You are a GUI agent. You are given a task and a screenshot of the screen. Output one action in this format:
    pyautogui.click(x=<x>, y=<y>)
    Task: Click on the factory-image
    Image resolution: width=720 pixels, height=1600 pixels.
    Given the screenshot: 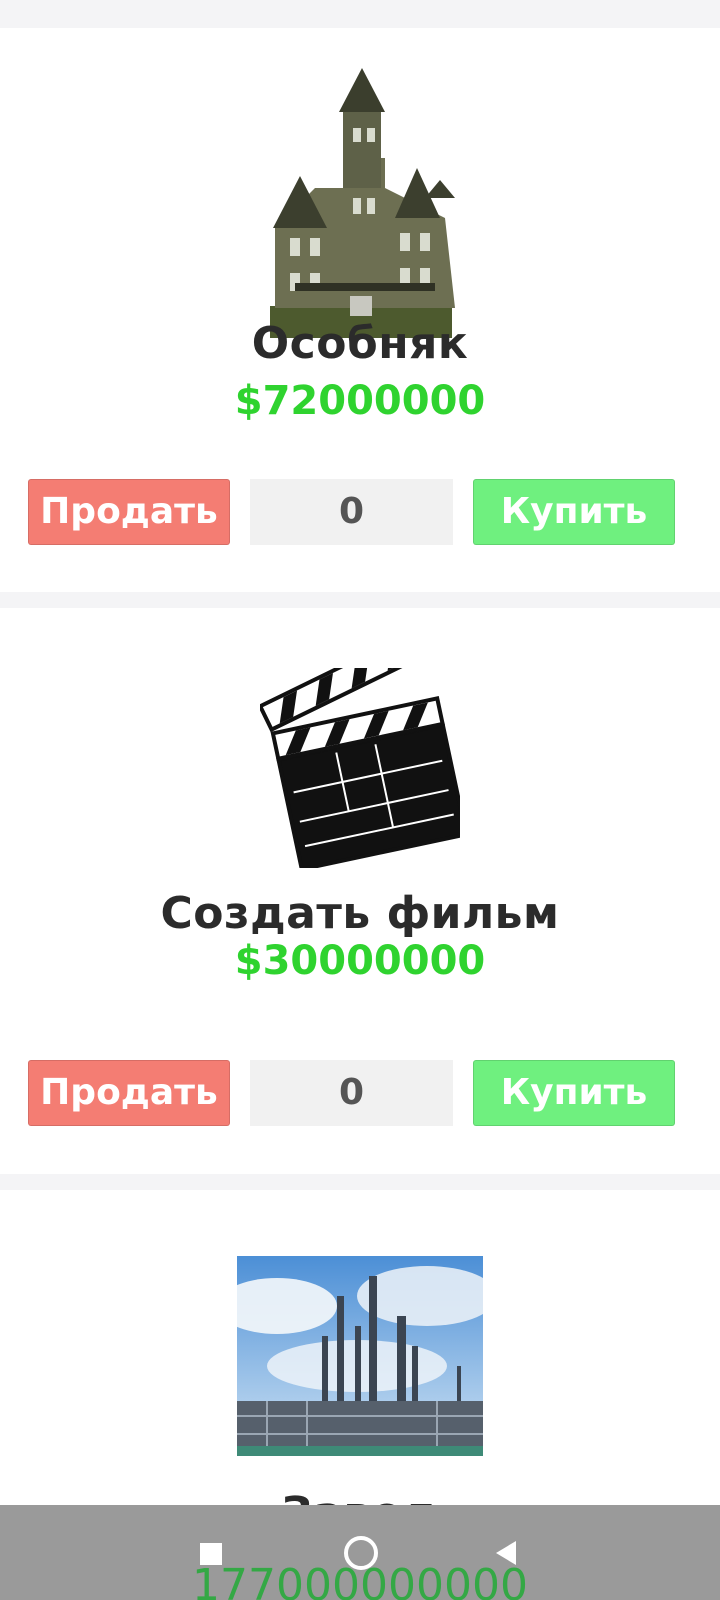 What is the action you would take?
    pyautogui.click(x=360, y=1356)
    